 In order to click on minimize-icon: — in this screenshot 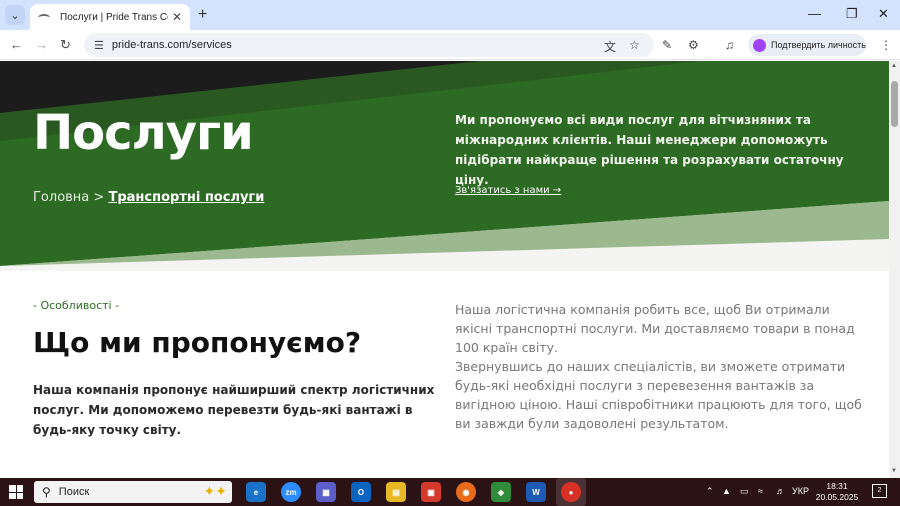, I will do `click(814, 13)`.